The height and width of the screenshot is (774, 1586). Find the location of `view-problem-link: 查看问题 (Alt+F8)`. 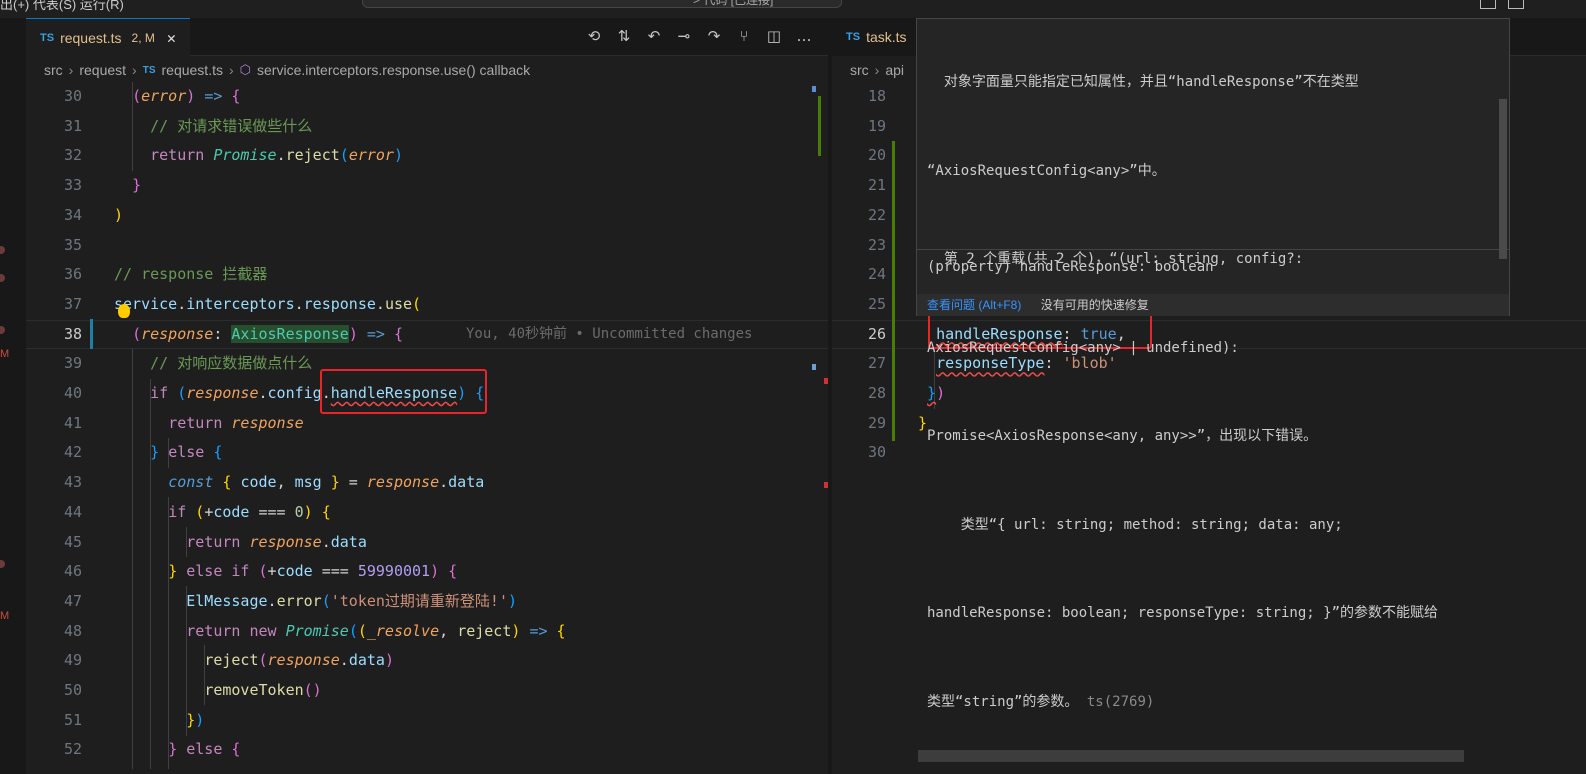

view-problem-link: 查看问题 (Alt+F8) is located at coordinates (974, 305).